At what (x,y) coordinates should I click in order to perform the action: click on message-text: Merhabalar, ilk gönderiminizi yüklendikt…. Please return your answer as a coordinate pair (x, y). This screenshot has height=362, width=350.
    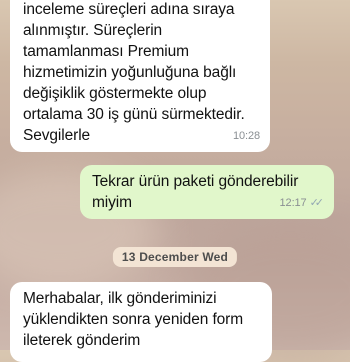
    Looking at the image, I should click on (133, 319).